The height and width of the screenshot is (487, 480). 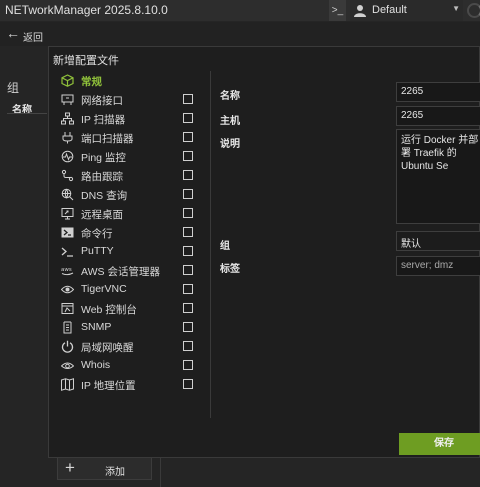 What do you see at coordinates (120, 272) in the screenshot?
I see `type-label: AWS 会话管理器` at bounding box center [120, 272].